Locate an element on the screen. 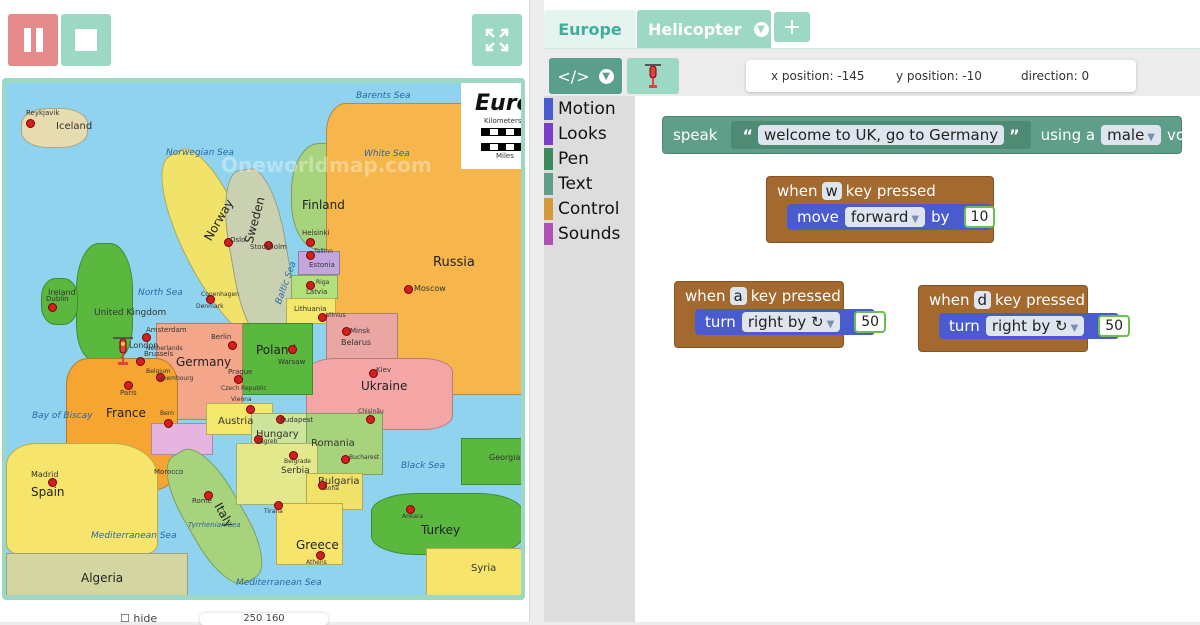  speak-label: speak is located at coordinates (695, 135).